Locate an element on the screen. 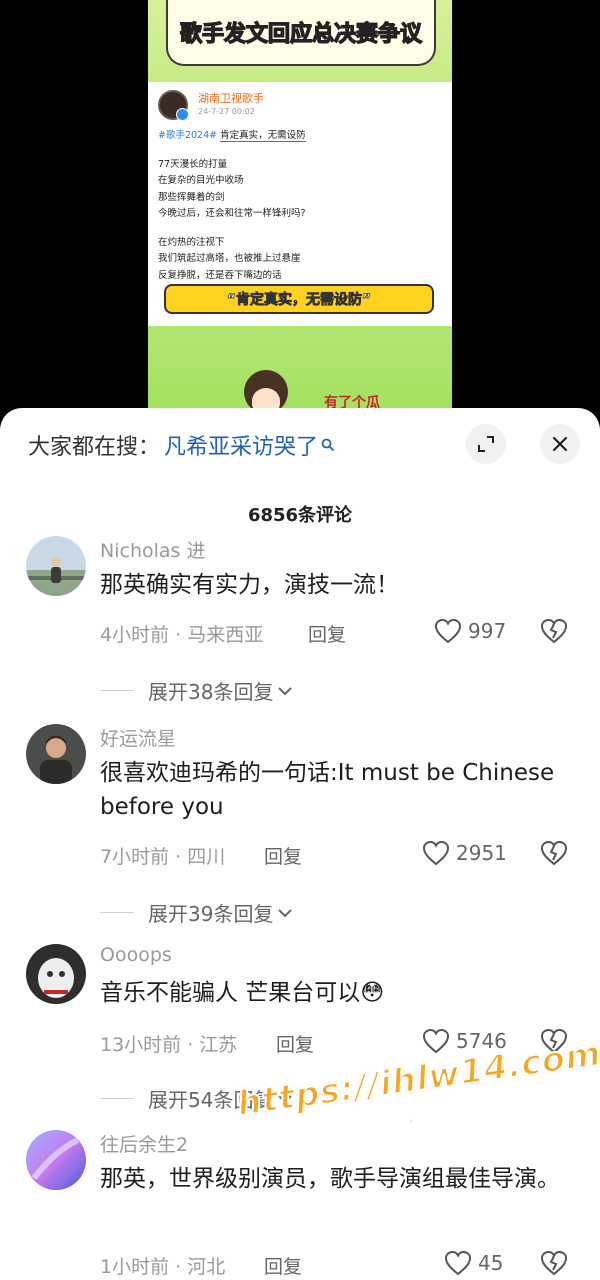  comment-time-location: 1小时前 · 河北 is located at coordinates (163, 1267).